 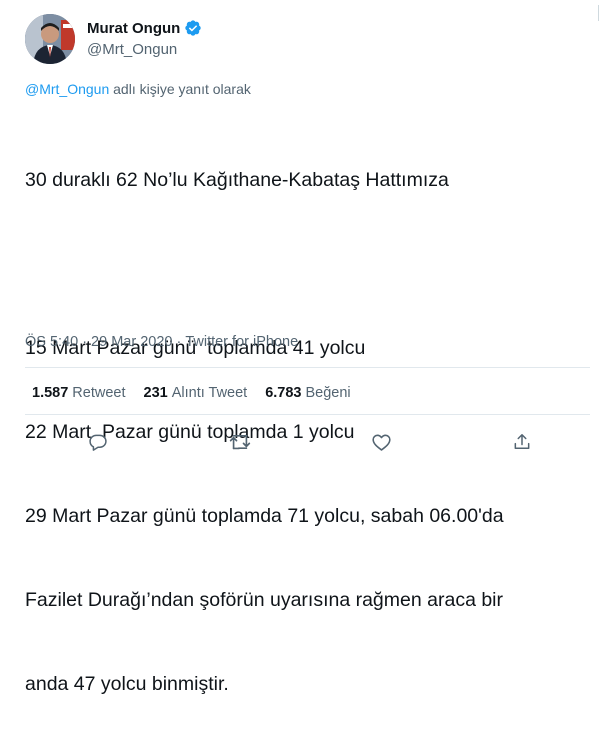 I want to click on engagement-stats: 1.587 Retweet 231 Alıntı Tweet 6.783 Beğeni, so click(x=200, y=393).